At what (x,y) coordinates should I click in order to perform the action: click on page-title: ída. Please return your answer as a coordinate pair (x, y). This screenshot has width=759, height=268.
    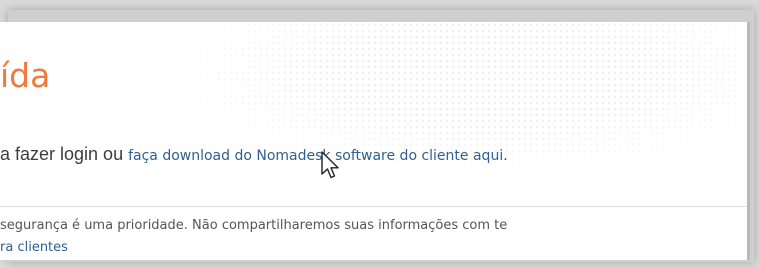
    Looking at the image, I should click on (25, 75).